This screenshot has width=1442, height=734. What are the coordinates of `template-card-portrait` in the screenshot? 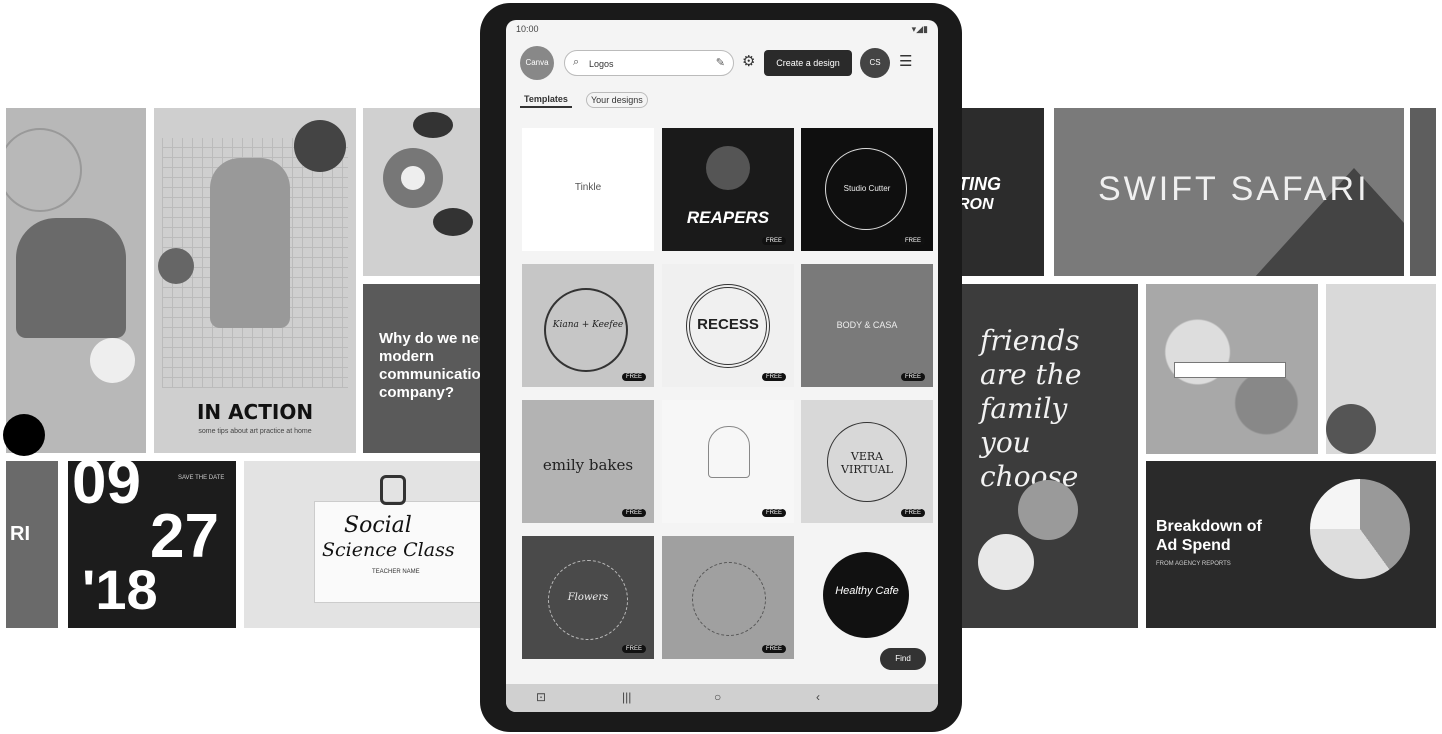 It's located at (76, 280).